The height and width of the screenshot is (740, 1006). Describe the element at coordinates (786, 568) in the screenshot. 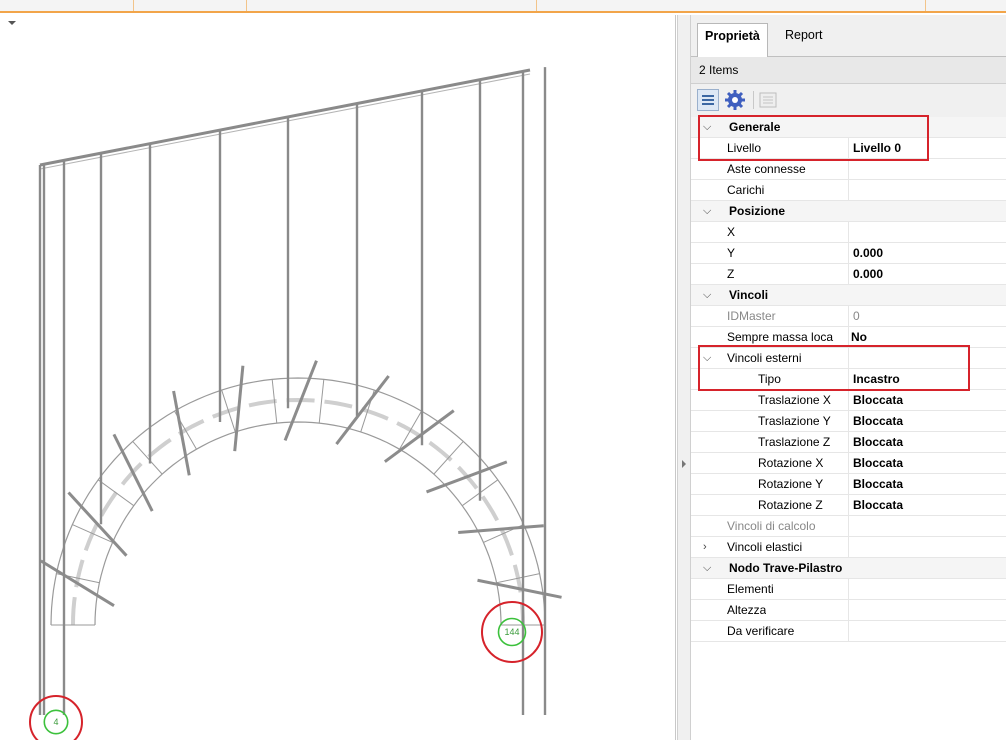

I see `category-title: Nodo Trave-Pilastro` at that location.